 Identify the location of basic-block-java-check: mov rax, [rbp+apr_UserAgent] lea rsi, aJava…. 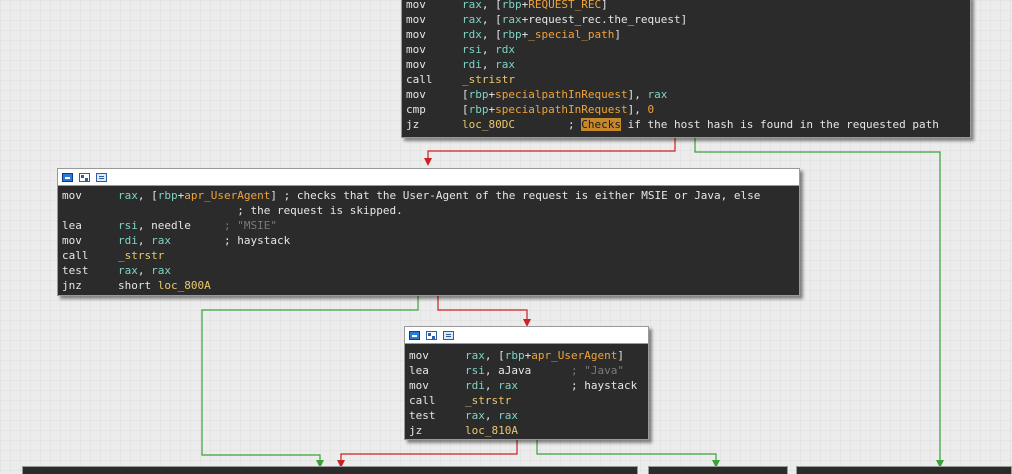
(526, 383).